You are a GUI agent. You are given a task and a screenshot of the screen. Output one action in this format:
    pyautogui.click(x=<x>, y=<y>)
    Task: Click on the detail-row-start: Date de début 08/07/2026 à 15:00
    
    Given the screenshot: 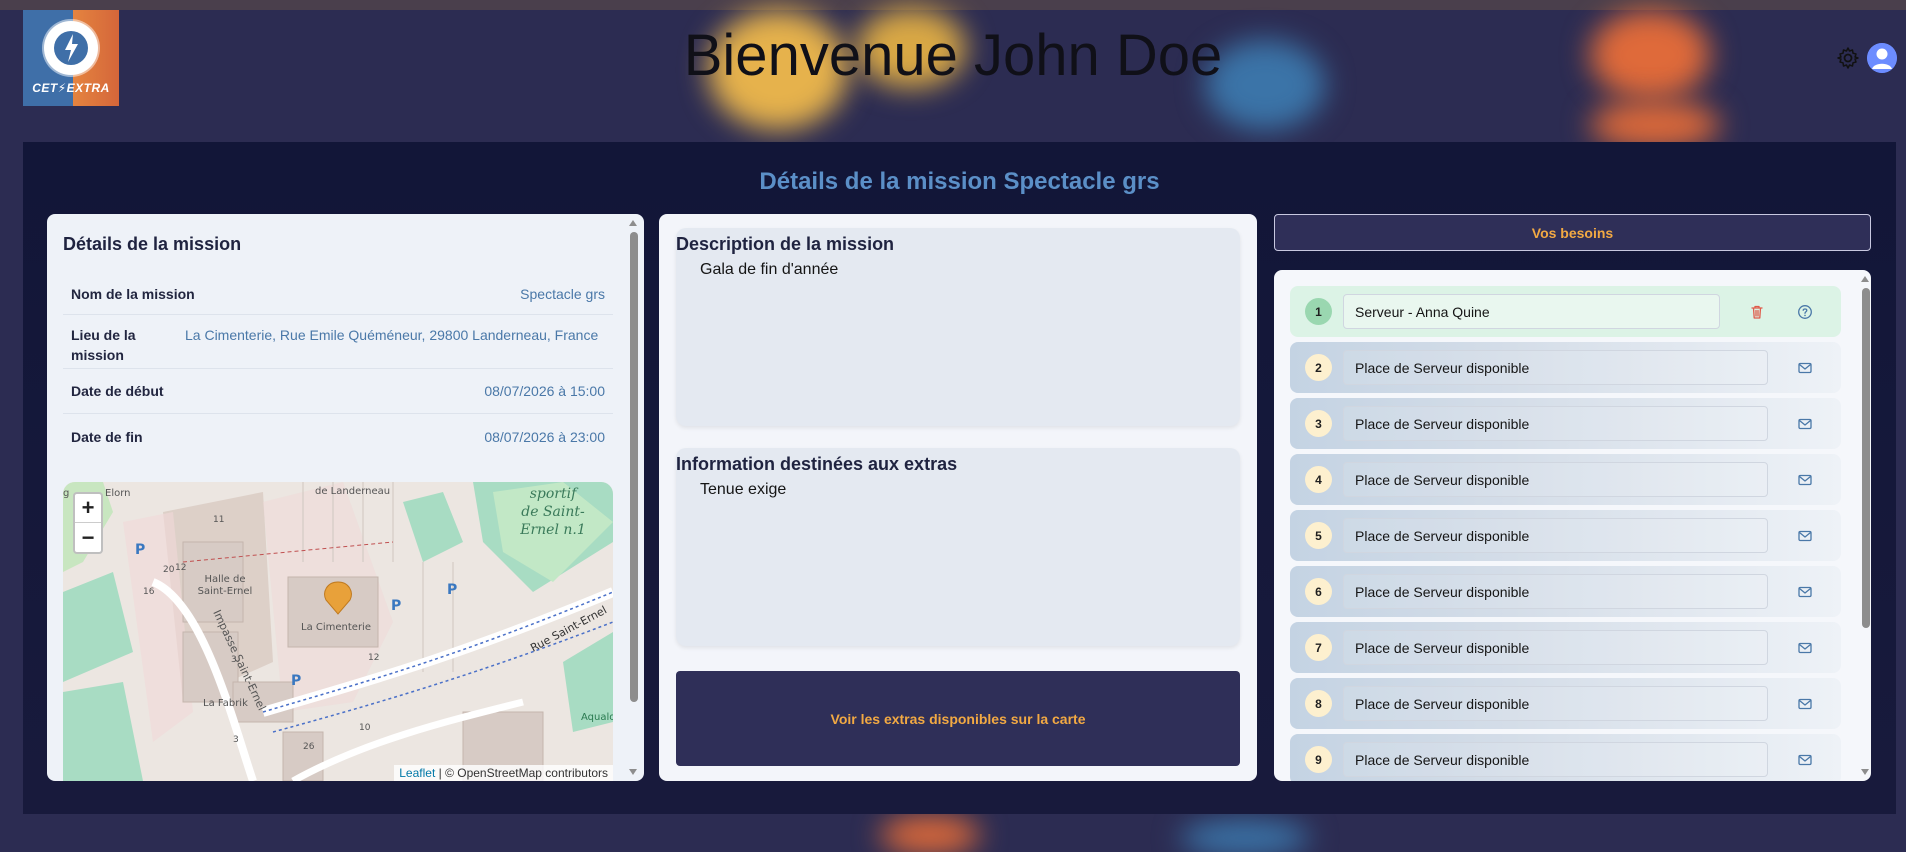 What is the action you would take?
    pyautogui.click(x=338, y=391)
    